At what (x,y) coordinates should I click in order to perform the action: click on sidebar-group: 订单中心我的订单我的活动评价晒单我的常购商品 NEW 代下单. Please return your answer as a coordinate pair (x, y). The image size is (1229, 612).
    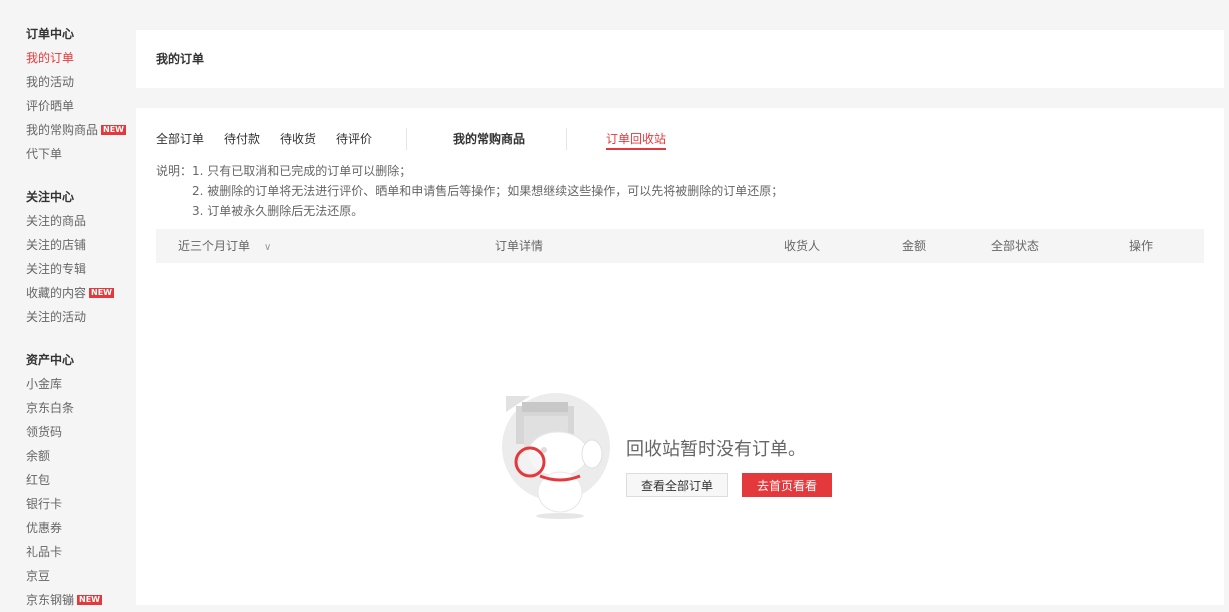
    Looking at the image, I should click on (76, 94).